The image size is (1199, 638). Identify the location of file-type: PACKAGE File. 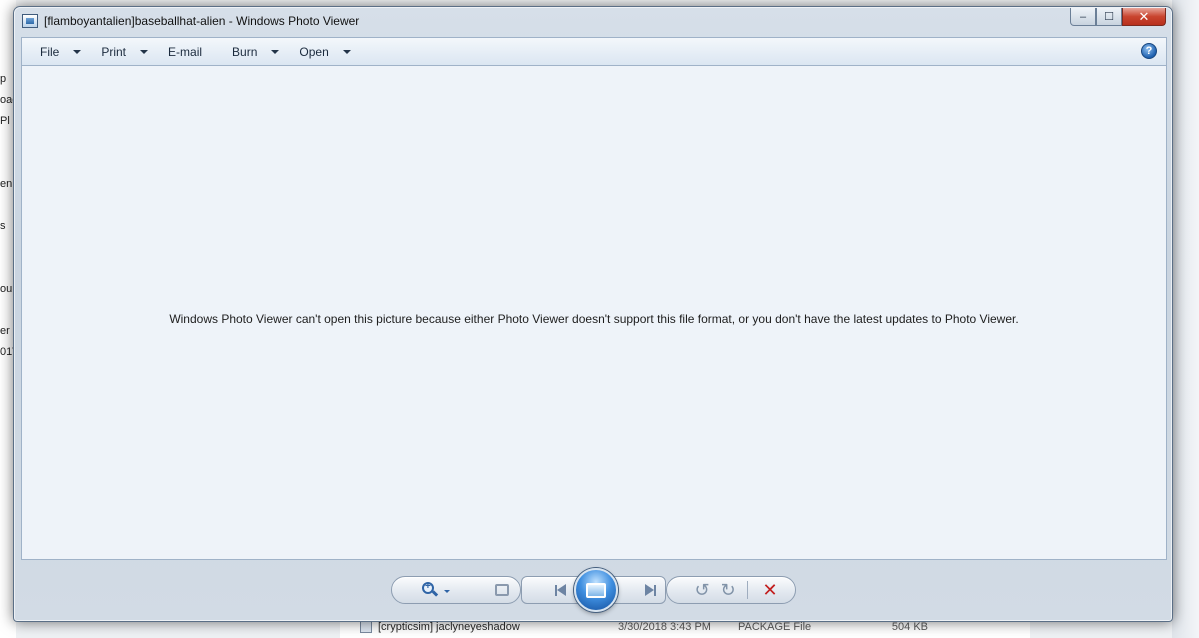
(775, 627).